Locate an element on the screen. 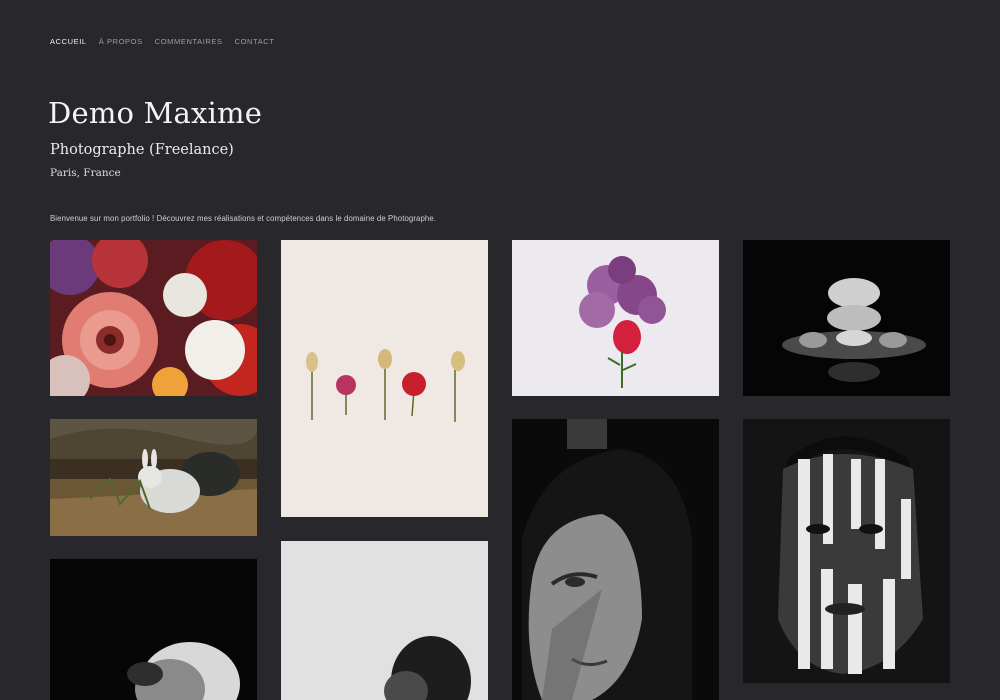  nav-accueil: ACCUEIL is located at coordinates (68, 41).